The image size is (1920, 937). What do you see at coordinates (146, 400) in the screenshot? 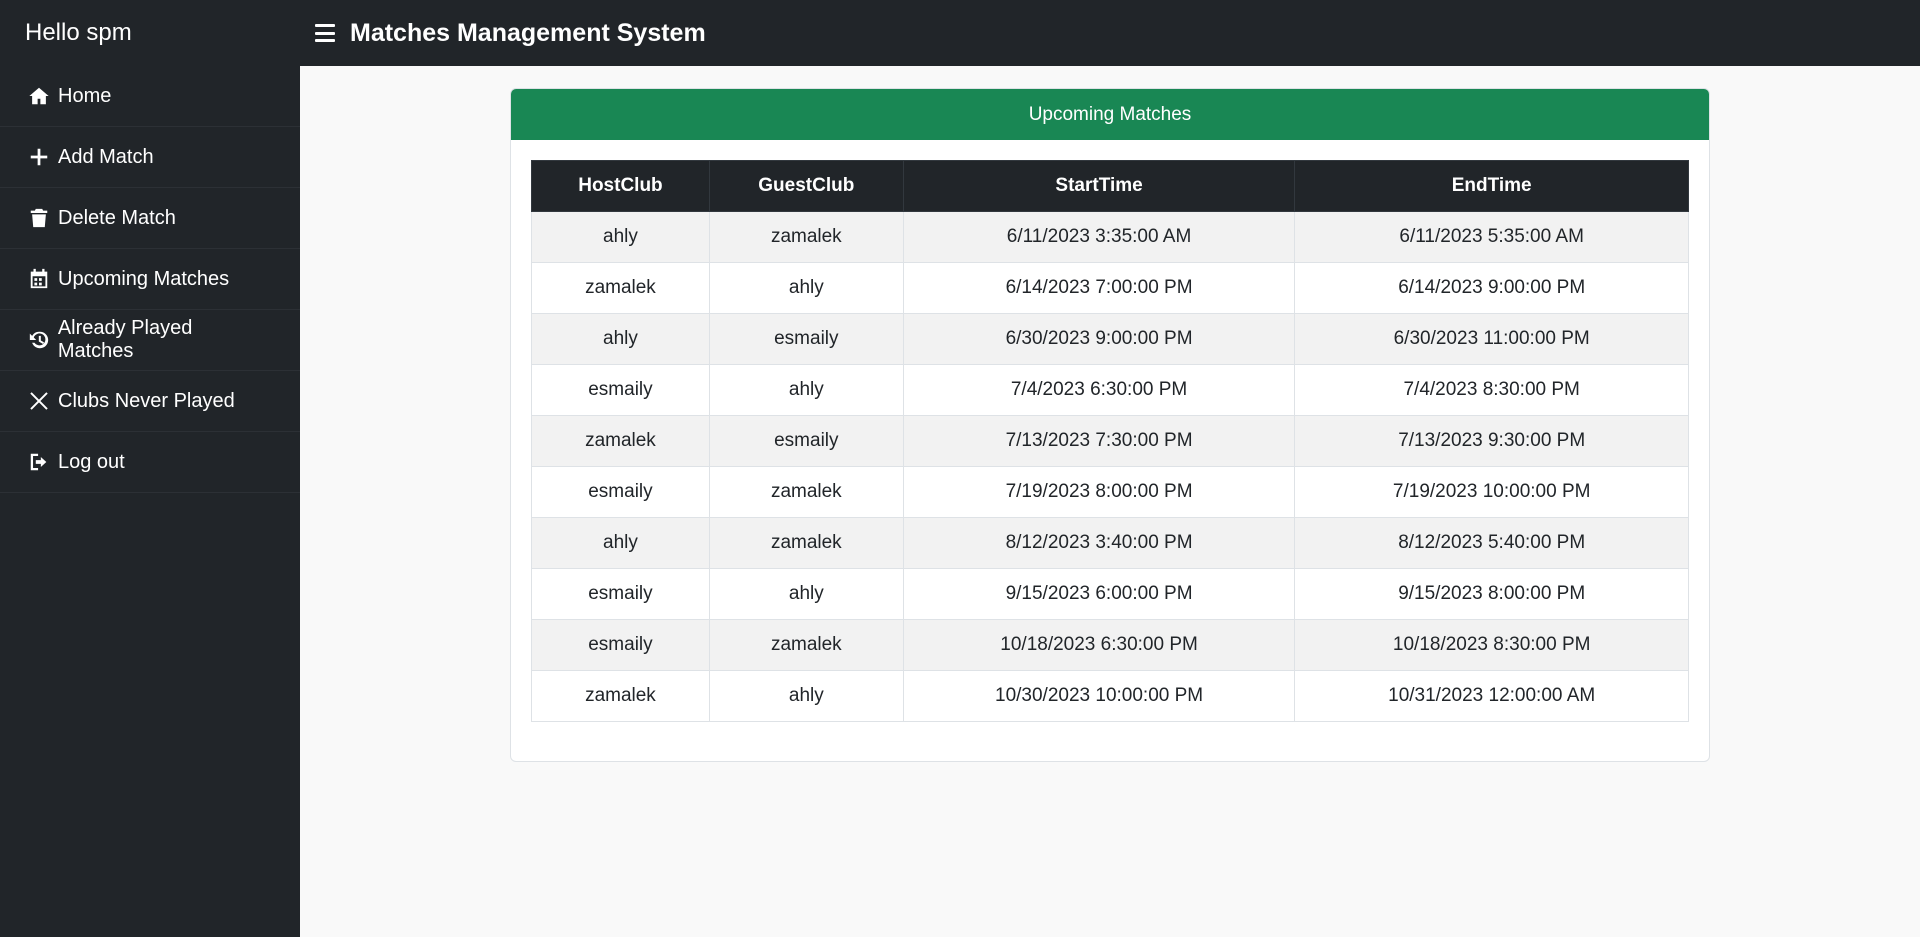
I see `sidebar-item-label: Clubs Never Played` at bounding box center [146, 400].